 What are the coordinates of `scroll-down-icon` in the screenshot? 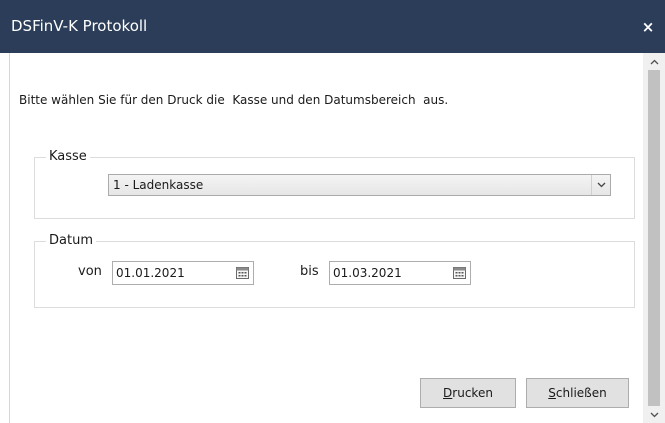 It's located at (654, 414).